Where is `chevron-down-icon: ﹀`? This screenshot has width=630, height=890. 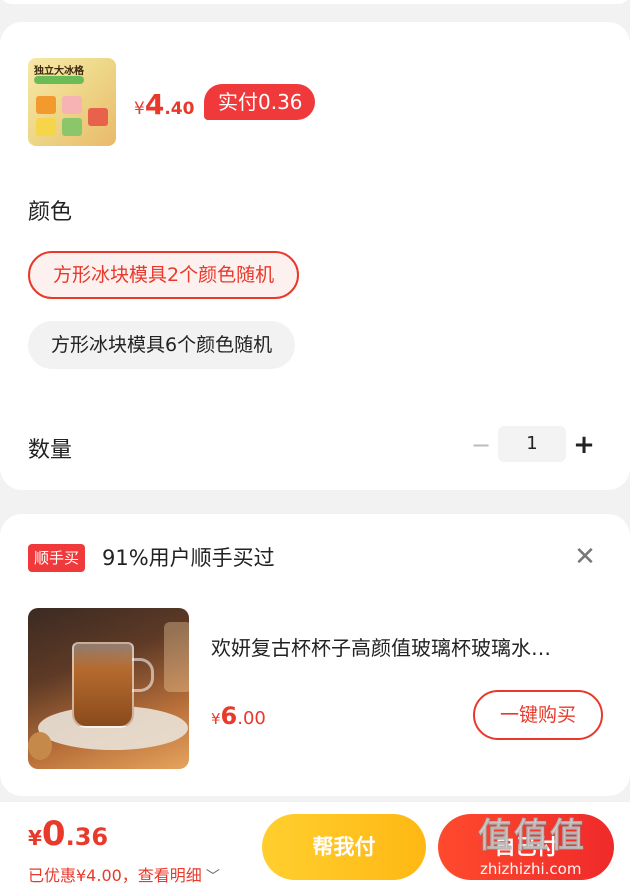
chevron-down-icon: ﹀ is located at coordinates (212, 877).